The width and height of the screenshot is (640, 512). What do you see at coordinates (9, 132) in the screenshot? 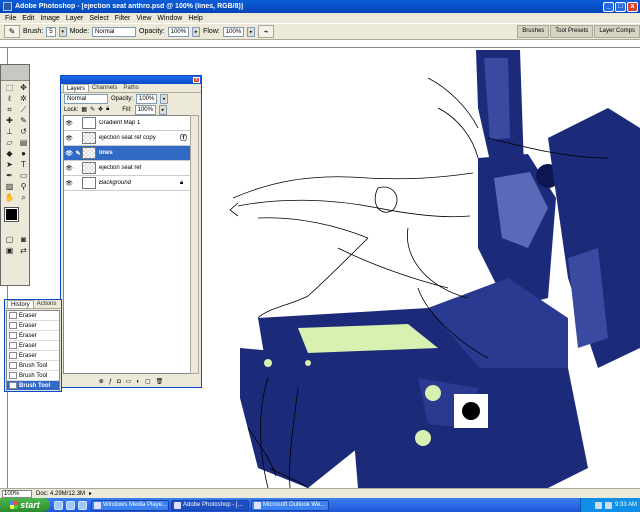
I see `clone-stamp-tool-icon: ⊥` at bounding box center [9, 132].